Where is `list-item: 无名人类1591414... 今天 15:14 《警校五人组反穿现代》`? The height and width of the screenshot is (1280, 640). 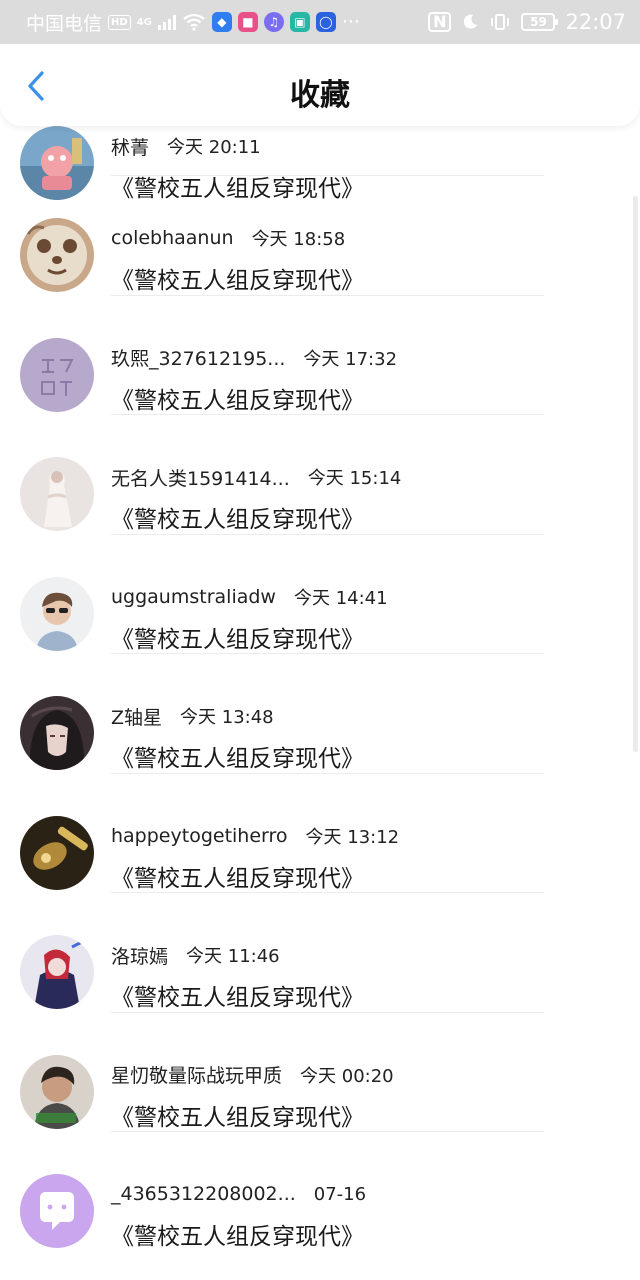 list-item: 无名人类1591414... 今天 15:14 《警校五人组反穿现代》 is located at coordinates (320, 475).